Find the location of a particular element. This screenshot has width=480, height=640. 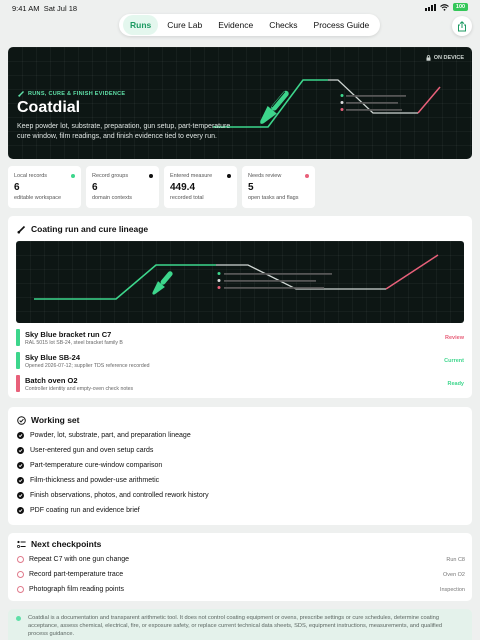

date-text: Sat Jul 18 is located at coordinates (60, 8).